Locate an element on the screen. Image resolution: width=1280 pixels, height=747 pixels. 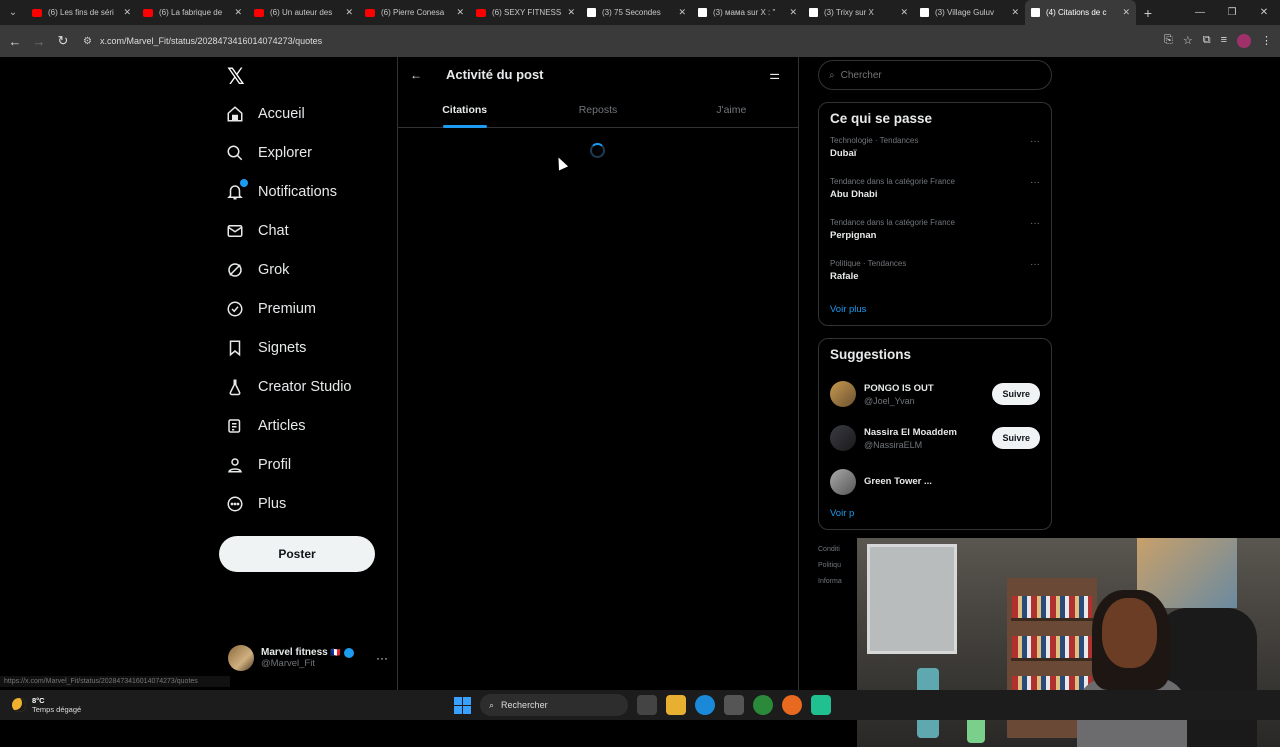
tab-title: (6) Les fins de séri is located at coordinates (81, 12).